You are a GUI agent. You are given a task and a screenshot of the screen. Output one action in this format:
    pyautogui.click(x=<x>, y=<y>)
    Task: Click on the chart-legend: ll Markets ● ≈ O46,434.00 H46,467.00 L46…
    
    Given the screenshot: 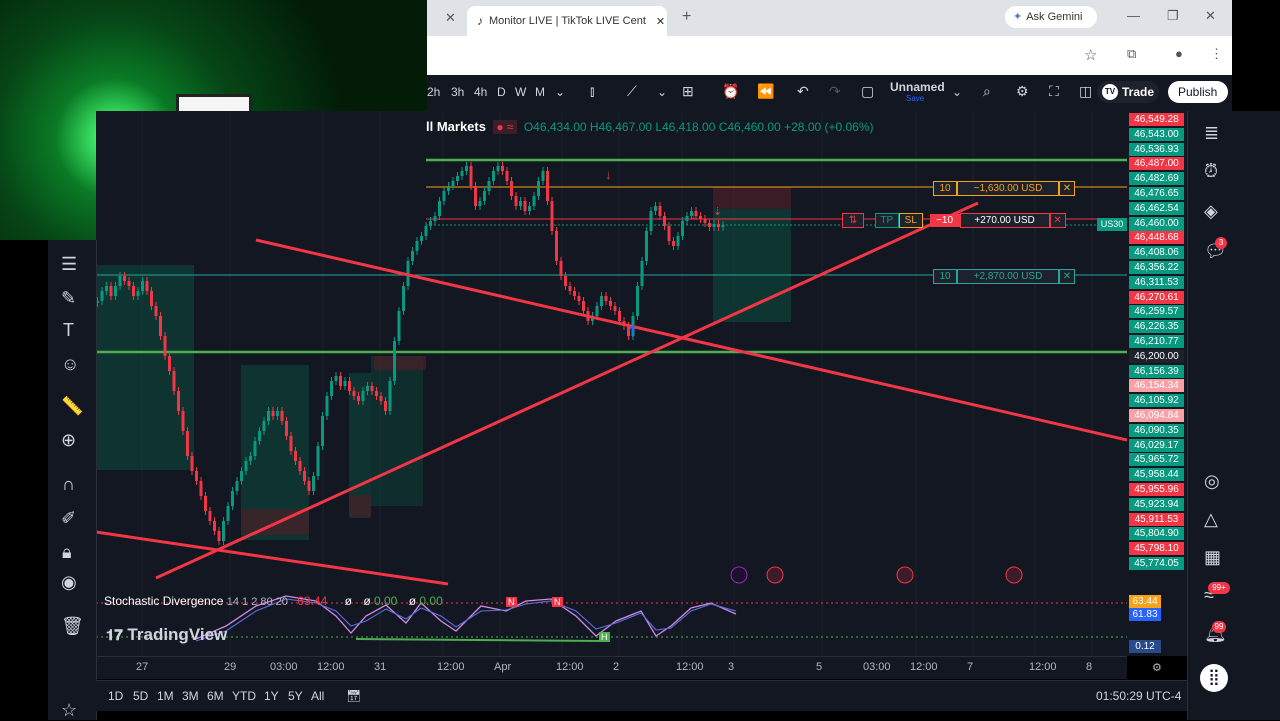 What is the action you would take?
    pyautogui.click(x=650, y=126)
    